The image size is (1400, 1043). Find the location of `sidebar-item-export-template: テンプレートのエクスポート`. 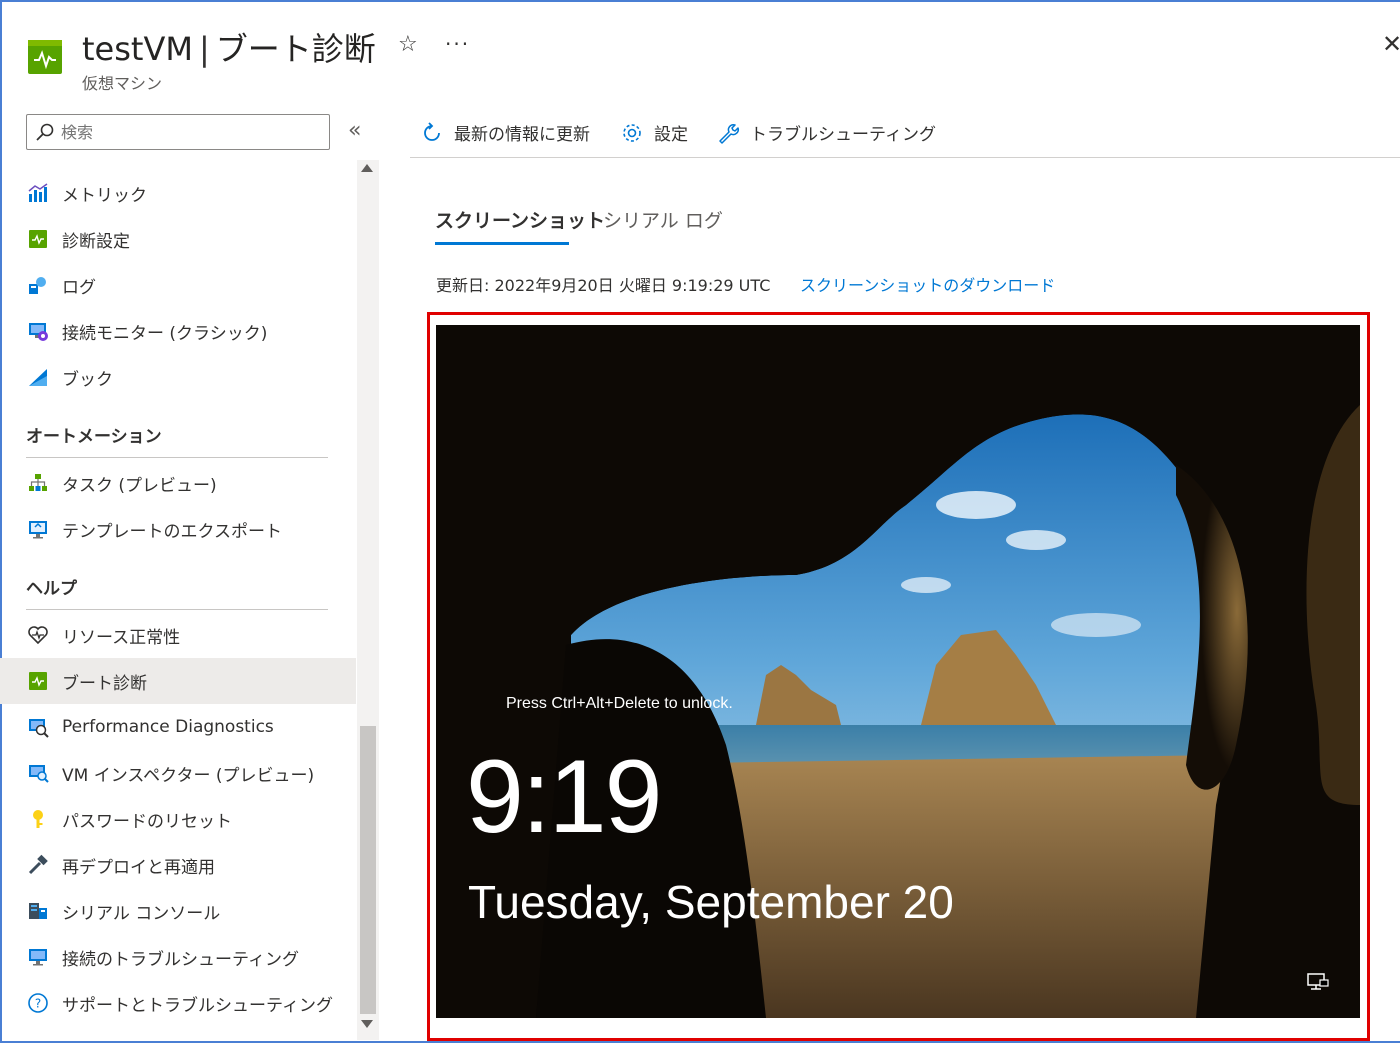

sidebar-item-export-template: テンプレートのエクスポート is located at coordinates (178, 529).